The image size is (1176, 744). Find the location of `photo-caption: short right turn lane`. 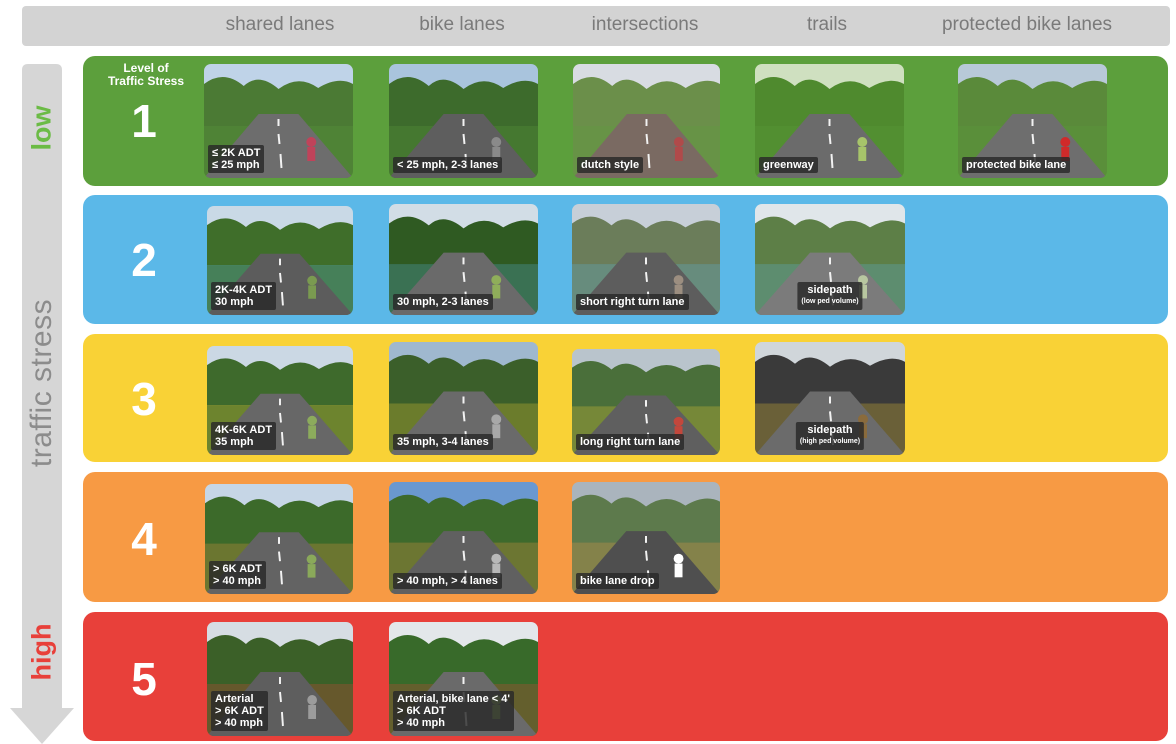

photo-caption: short right turn lane is located at coordinates (632, 302).